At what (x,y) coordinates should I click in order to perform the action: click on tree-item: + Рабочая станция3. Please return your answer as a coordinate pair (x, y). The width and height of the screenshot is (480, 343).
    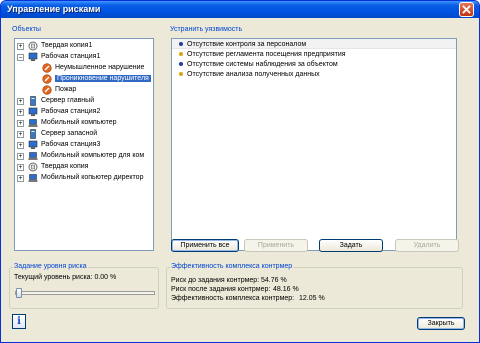
    Looking at the image, I should click on (84, 145).